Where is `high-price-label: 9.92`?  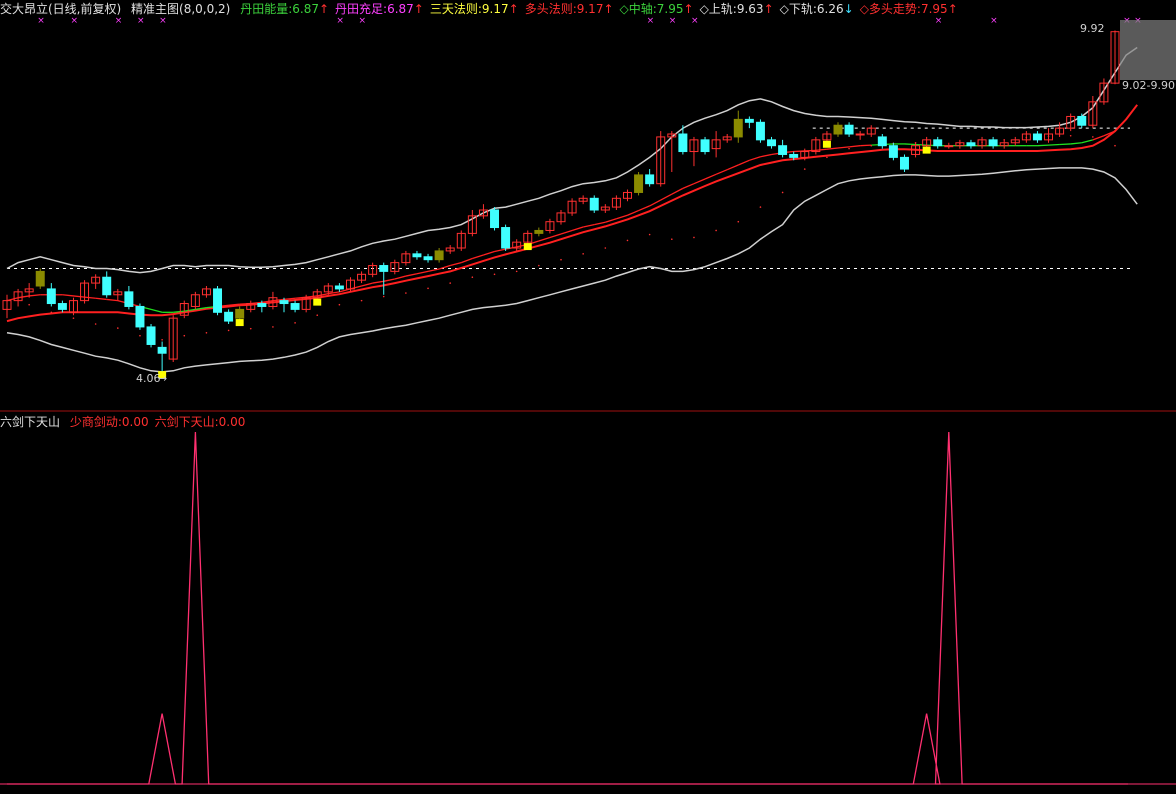
high-price-label: 9.92 is located at coordinates (1092, 28).